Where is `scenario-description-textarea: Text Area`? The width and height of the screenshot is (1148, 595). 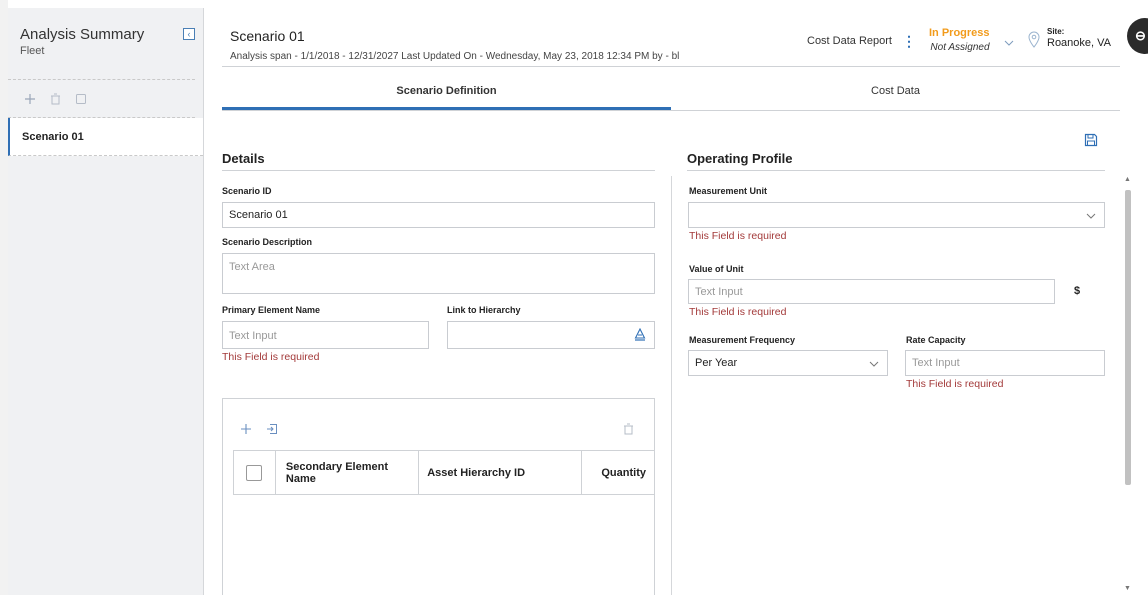
scenario-description-textarea: Text Area is located at coordinates (438, 273).